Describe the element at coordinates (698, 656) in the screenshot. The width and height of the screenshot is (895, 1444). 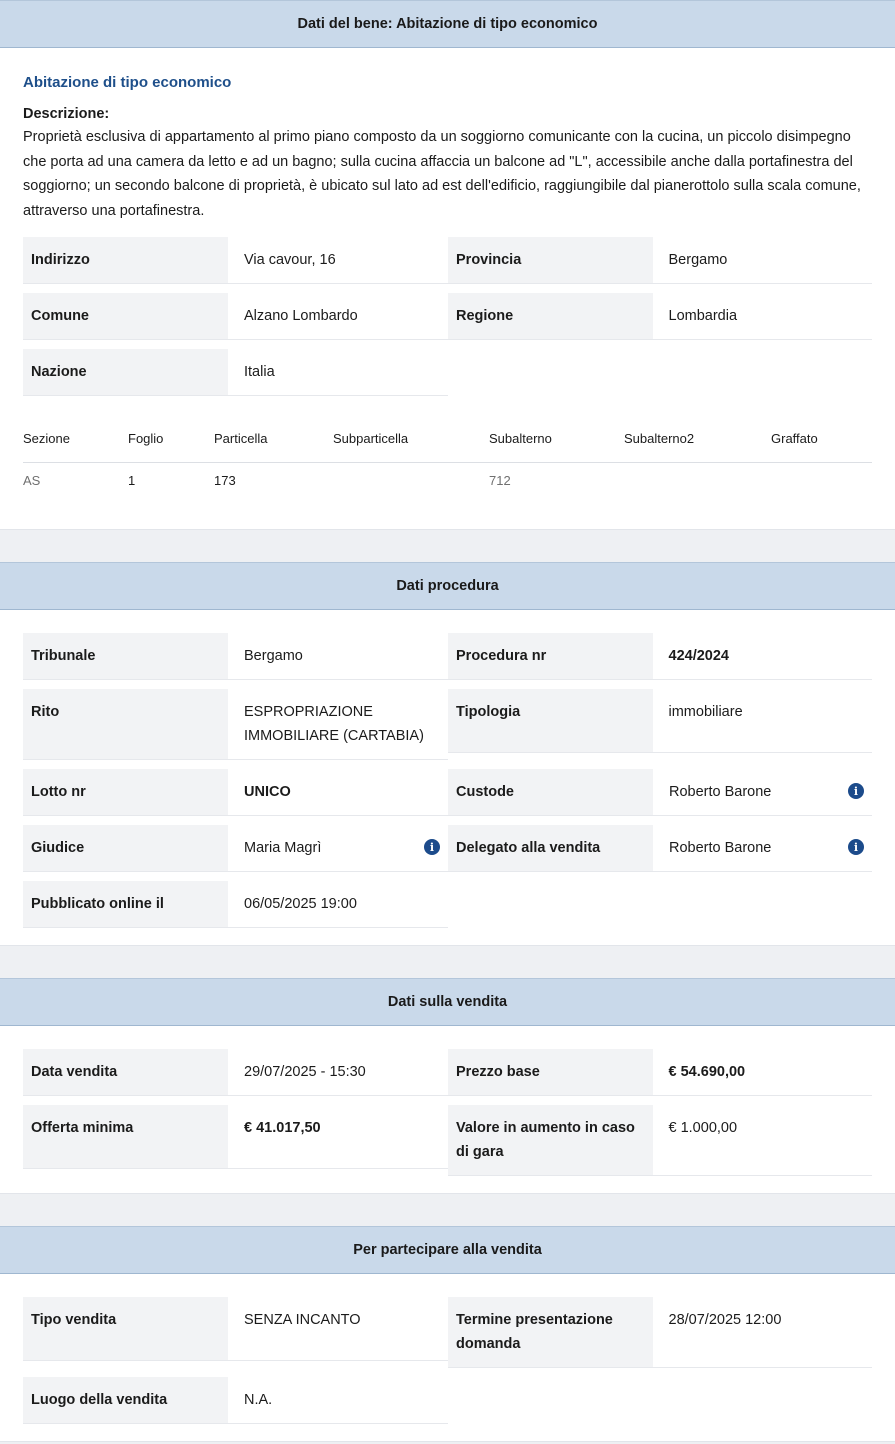
I see `procedura-value: 424/2024` at that location.